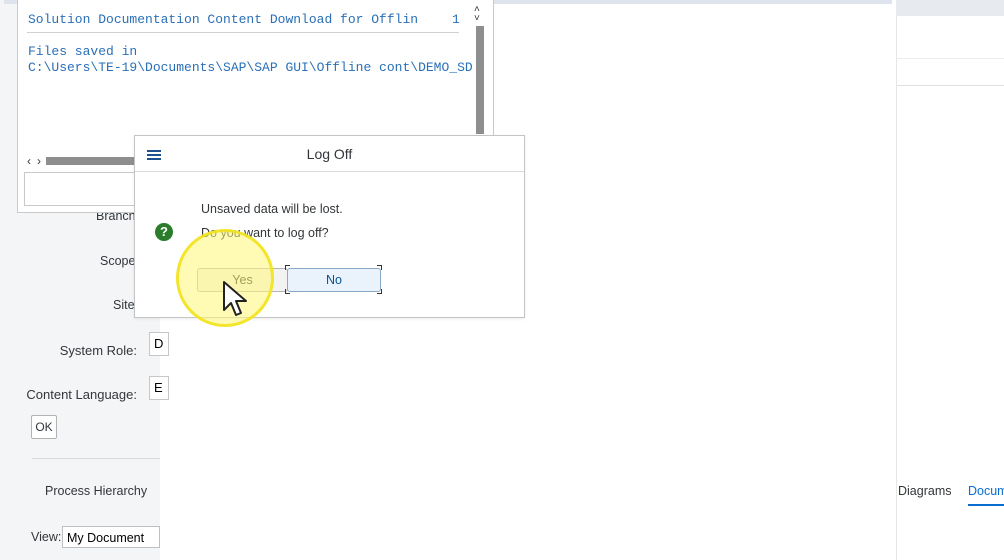 Image resolution: width=1004 pixels, height=560 pixels. What do you see at coordinates (44, 427) in the screenshot?
I see `ok-button: OK` at bounding box center [44, 427].